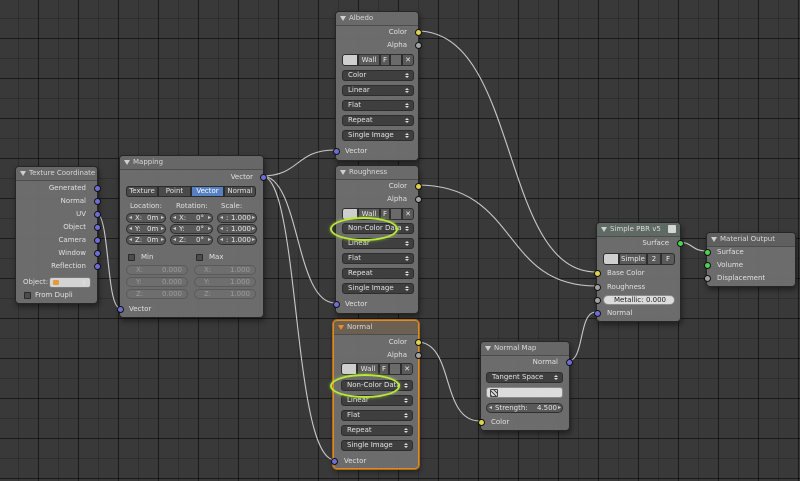  What do you see at coordinates (633, 259) in the screenshot?
I see `group-name-field: Simple` at bounding box center [633, 259].